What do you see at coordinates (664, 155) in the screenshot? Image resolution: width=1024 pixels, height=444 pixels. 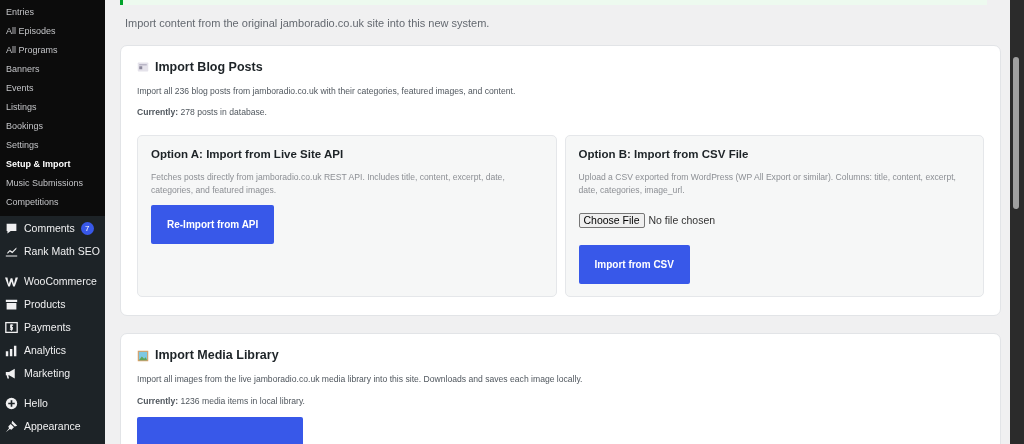 I see `option-title: Option B: Import from CSV File` at bounding box center [664, 155].